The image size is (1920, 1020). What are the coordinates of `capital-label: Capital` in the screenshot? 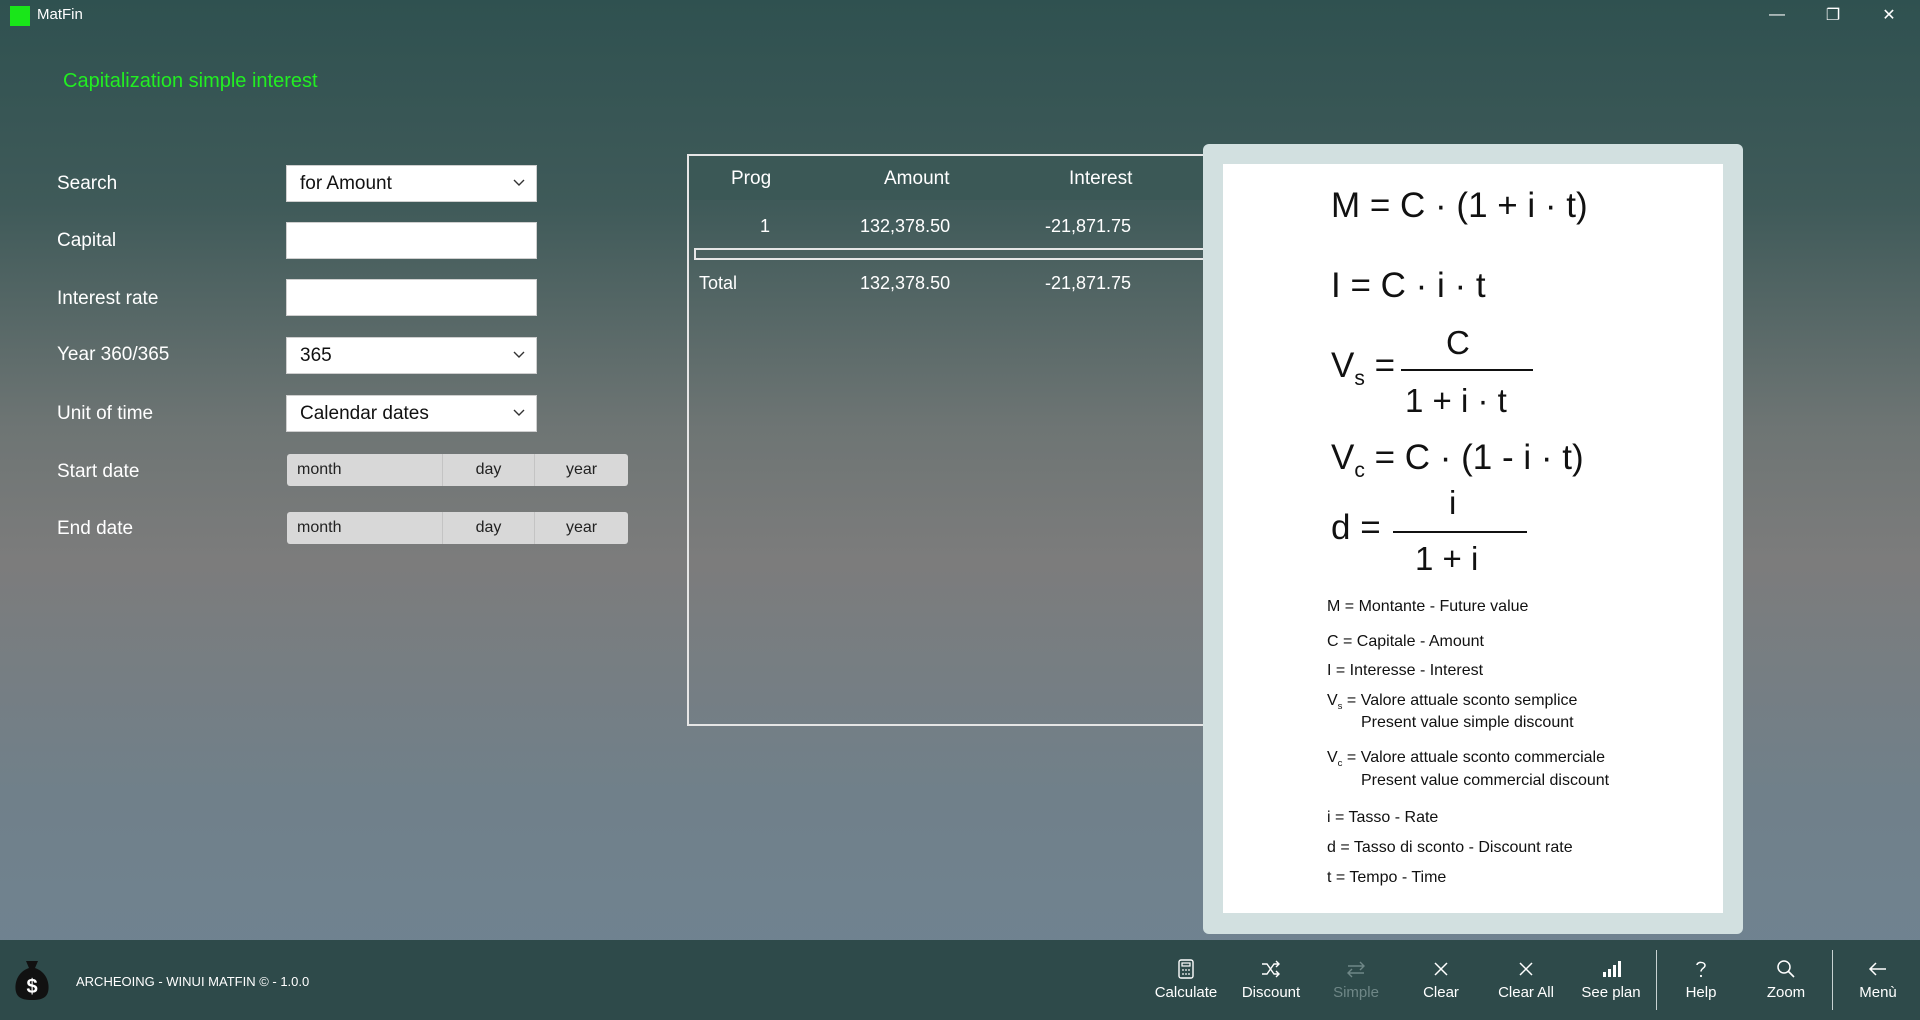 It's located at (87, 240).